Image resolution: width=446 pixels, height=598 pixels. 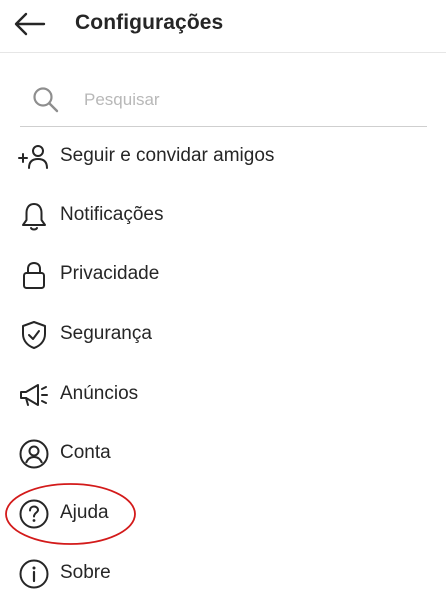 I want to click on search-bar, so click(x=223, y=101).